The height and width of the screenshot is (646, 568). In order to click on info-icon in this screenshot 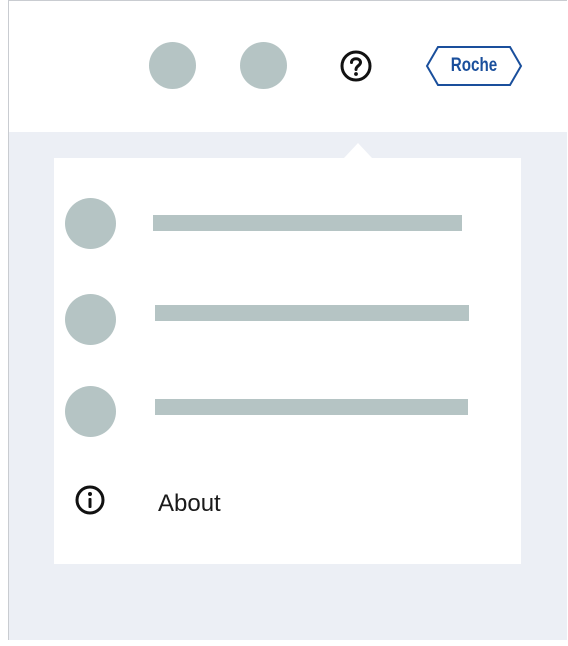, I will do `click(90, 500)`.